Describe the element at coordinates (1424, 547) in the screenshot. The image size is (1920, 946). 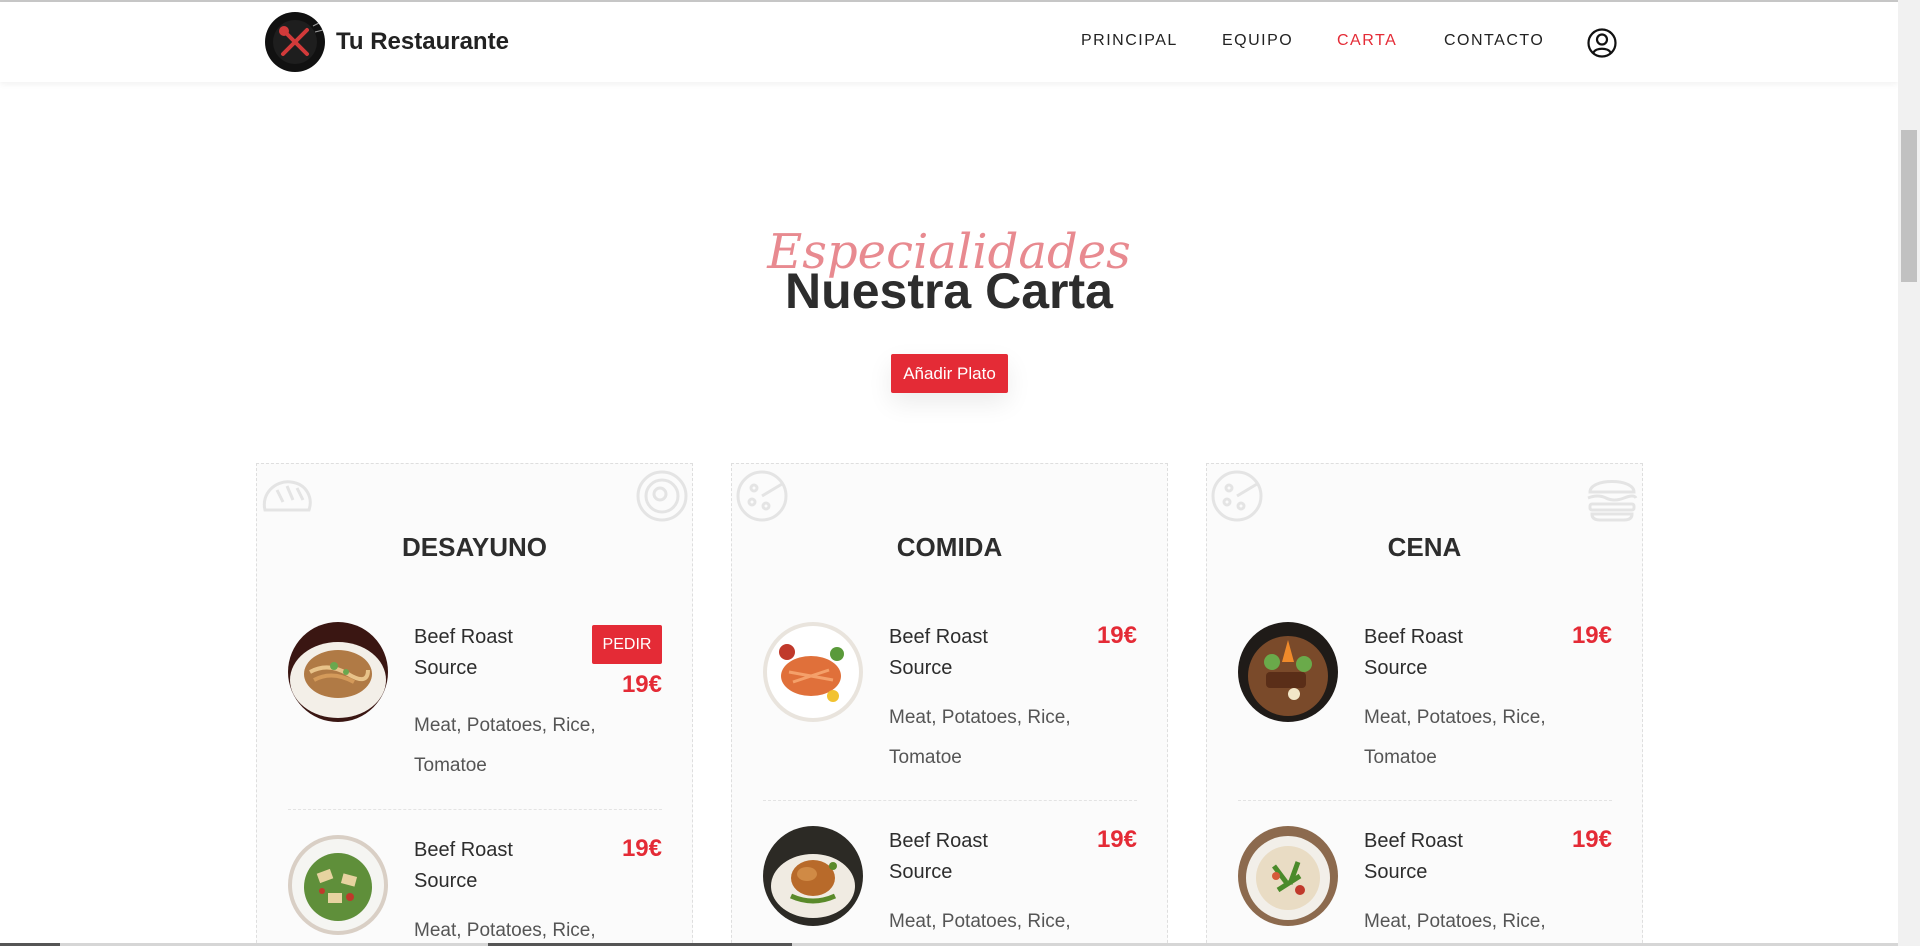
I see `menu-title: CENA` at that location.